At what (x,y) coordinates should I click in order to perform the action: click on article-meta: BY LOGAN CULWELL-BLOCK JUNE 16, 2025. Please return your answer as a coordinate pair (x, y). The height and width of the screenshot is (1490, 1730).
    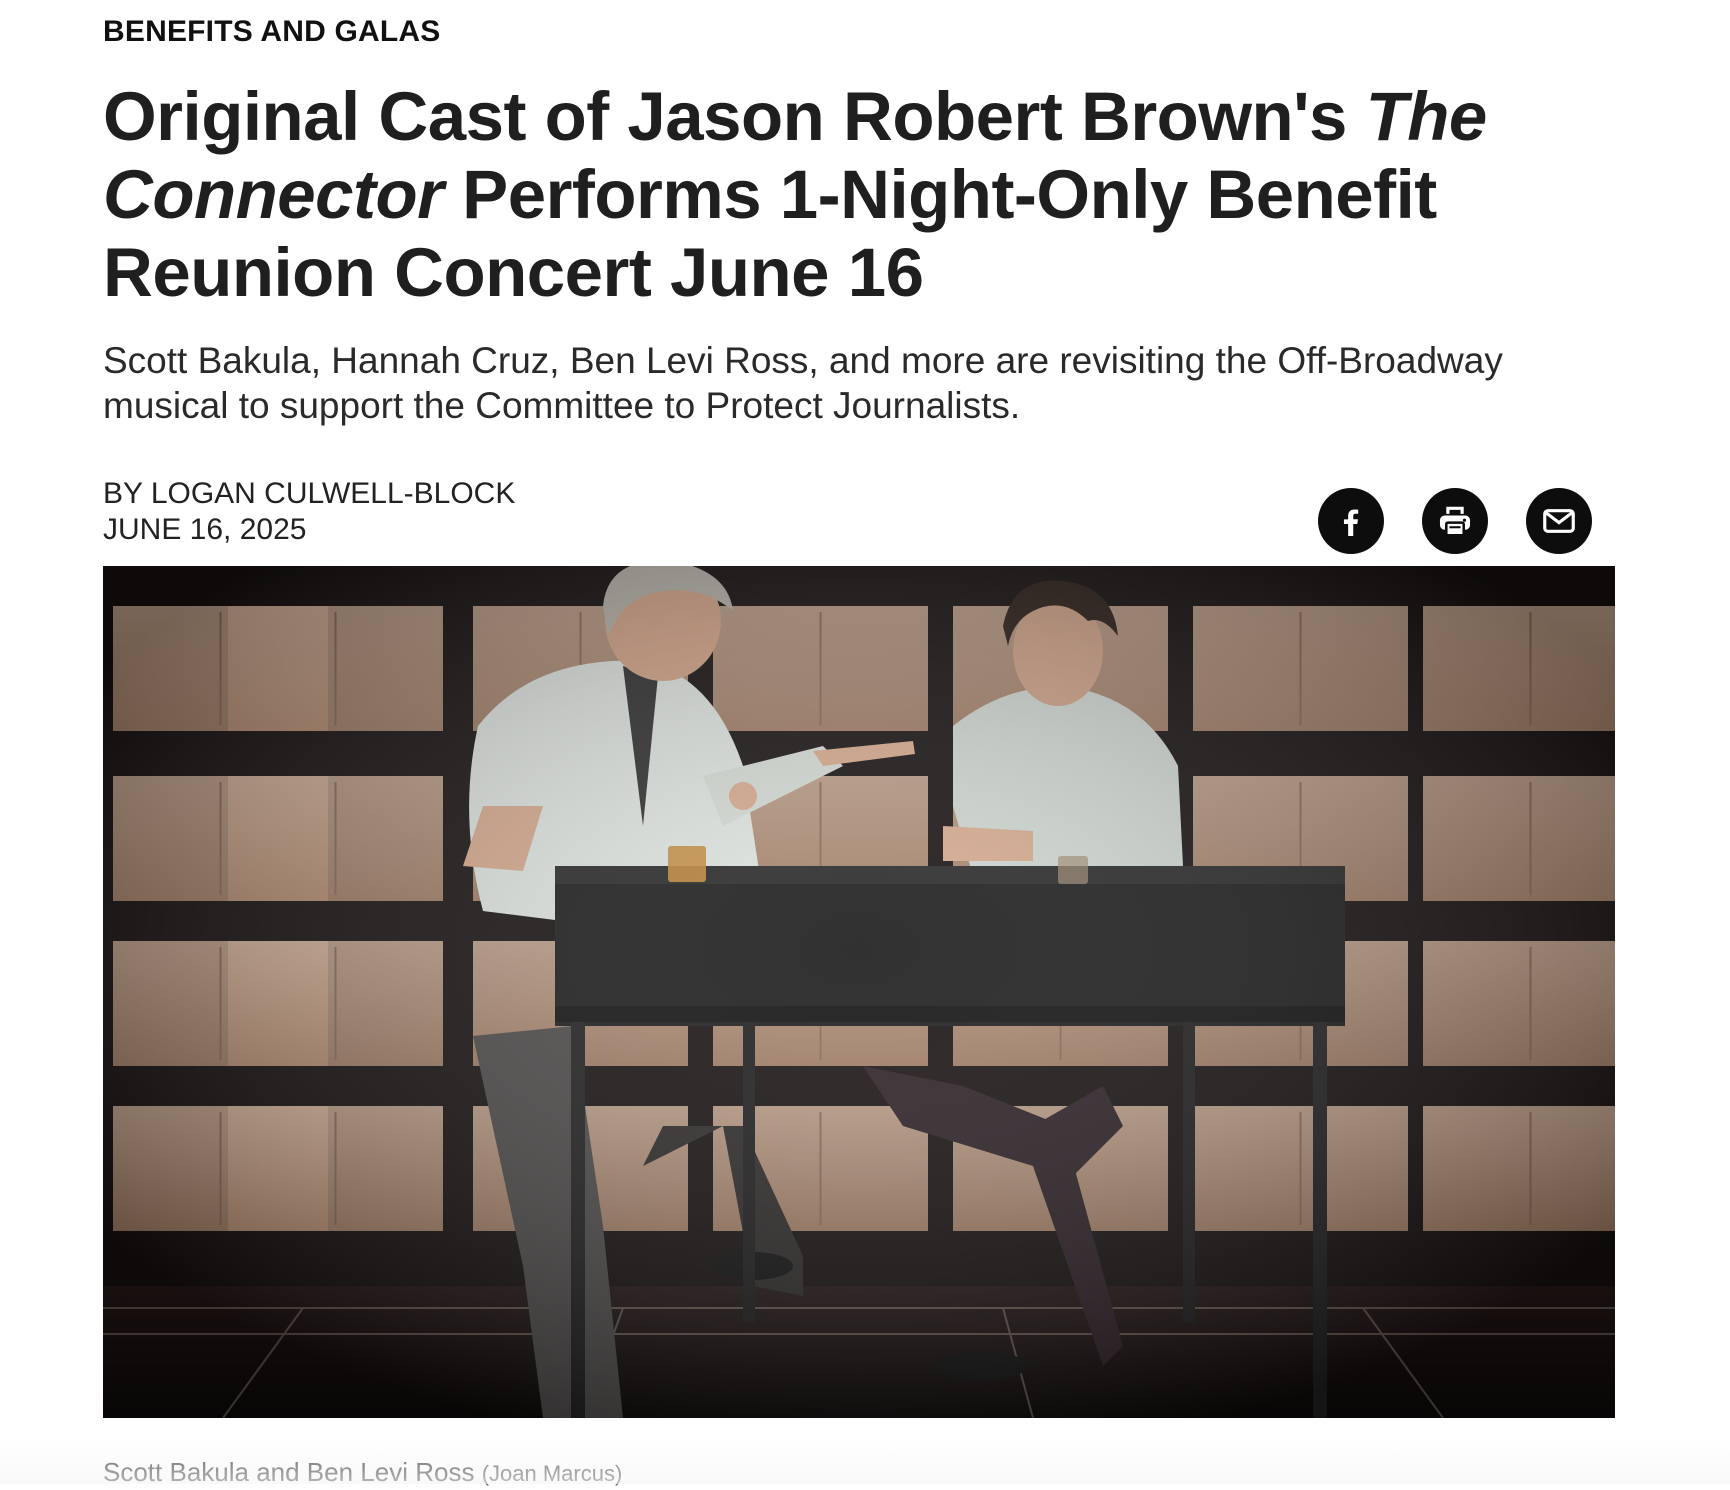
    Looking at the image, I should click on (859, 521).